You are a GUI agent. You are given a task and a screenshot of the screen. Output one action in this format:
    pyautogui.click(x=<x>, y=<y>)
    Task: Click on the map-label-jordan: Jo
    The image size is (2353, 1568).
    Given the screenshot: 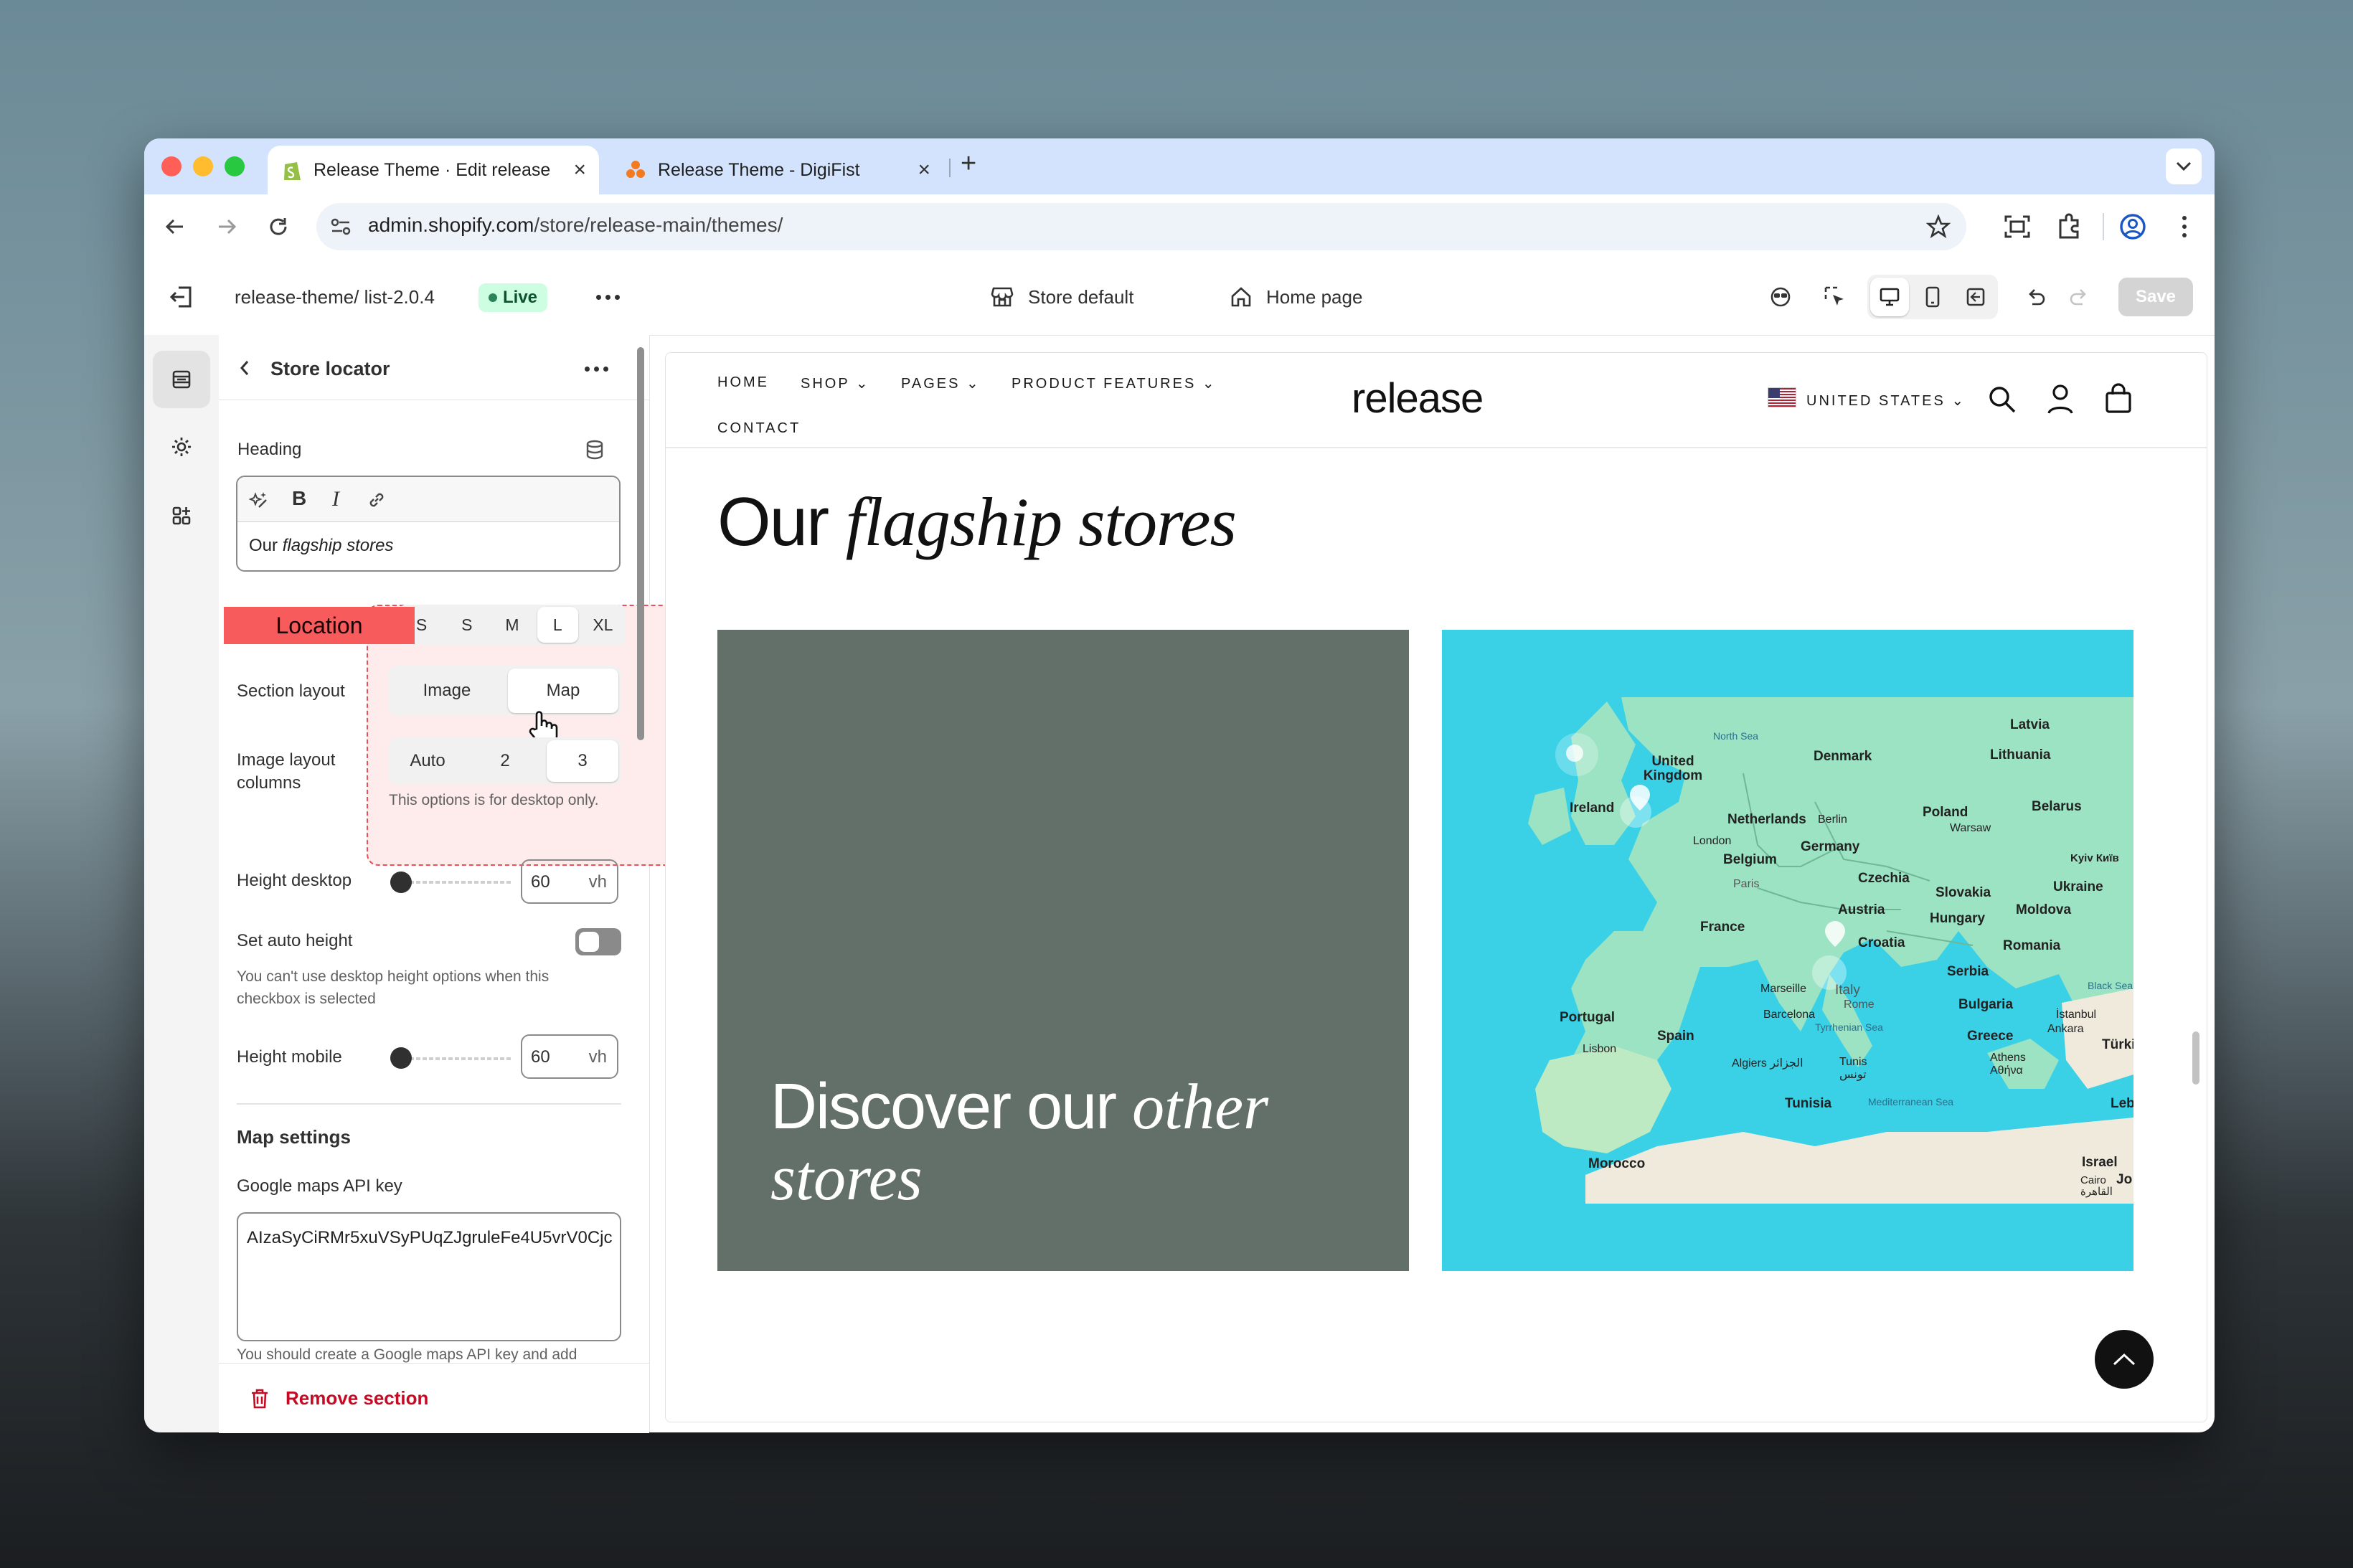 What is the action you would take?
    pyautogui.click(x=2125, y=1180)
    